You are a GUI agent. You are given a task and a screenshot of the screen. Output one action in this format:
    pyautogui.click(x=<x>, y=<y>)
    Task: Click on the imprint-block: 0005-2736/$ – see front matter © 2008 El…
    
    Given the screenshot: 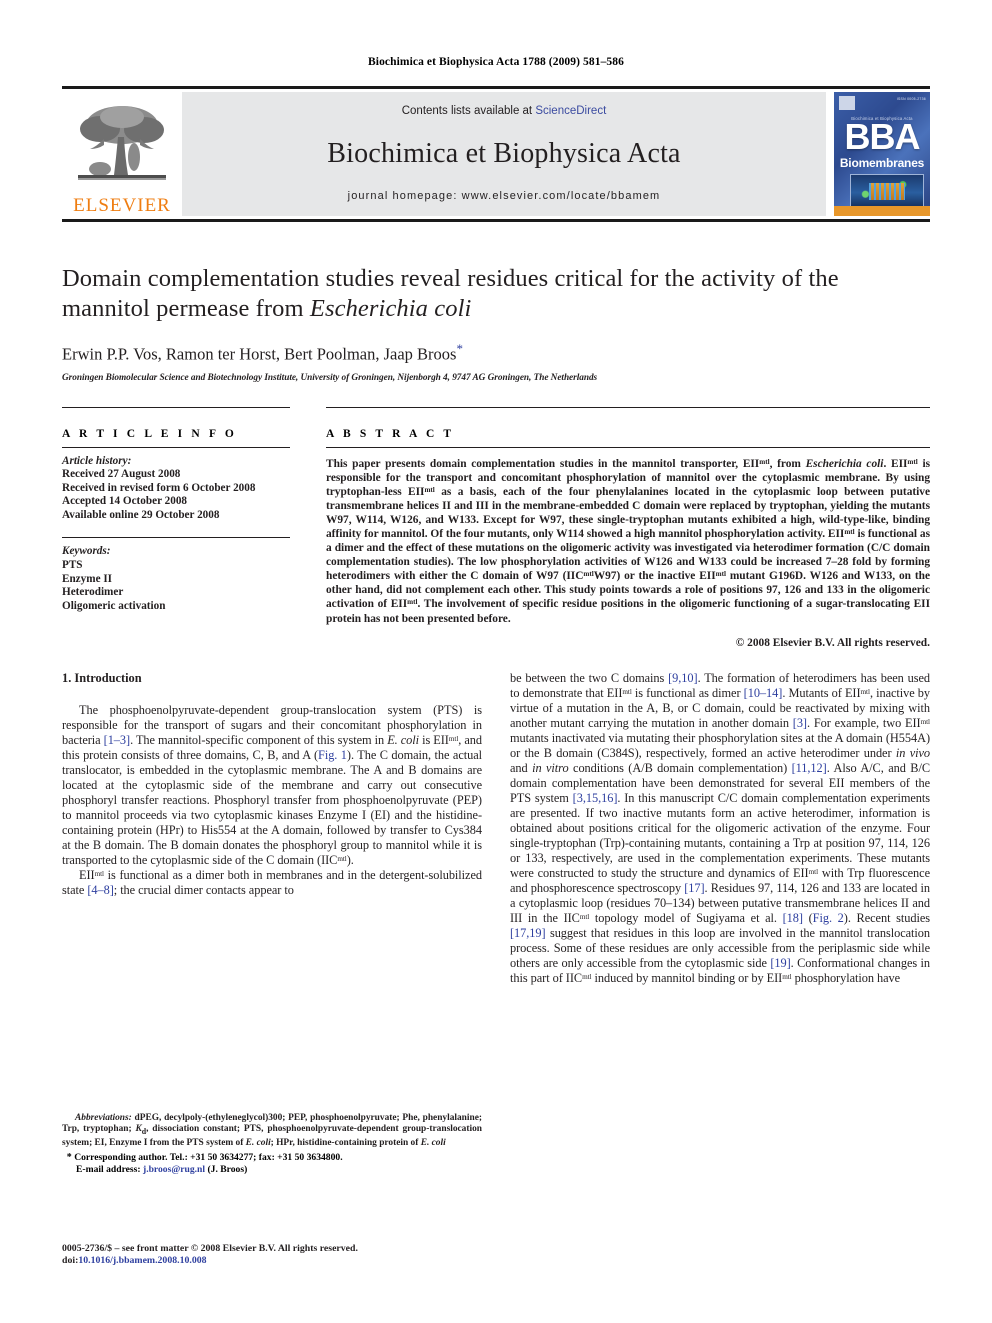 What is the action you would take?
    pyautogui.click(x=277, y=1255)
    